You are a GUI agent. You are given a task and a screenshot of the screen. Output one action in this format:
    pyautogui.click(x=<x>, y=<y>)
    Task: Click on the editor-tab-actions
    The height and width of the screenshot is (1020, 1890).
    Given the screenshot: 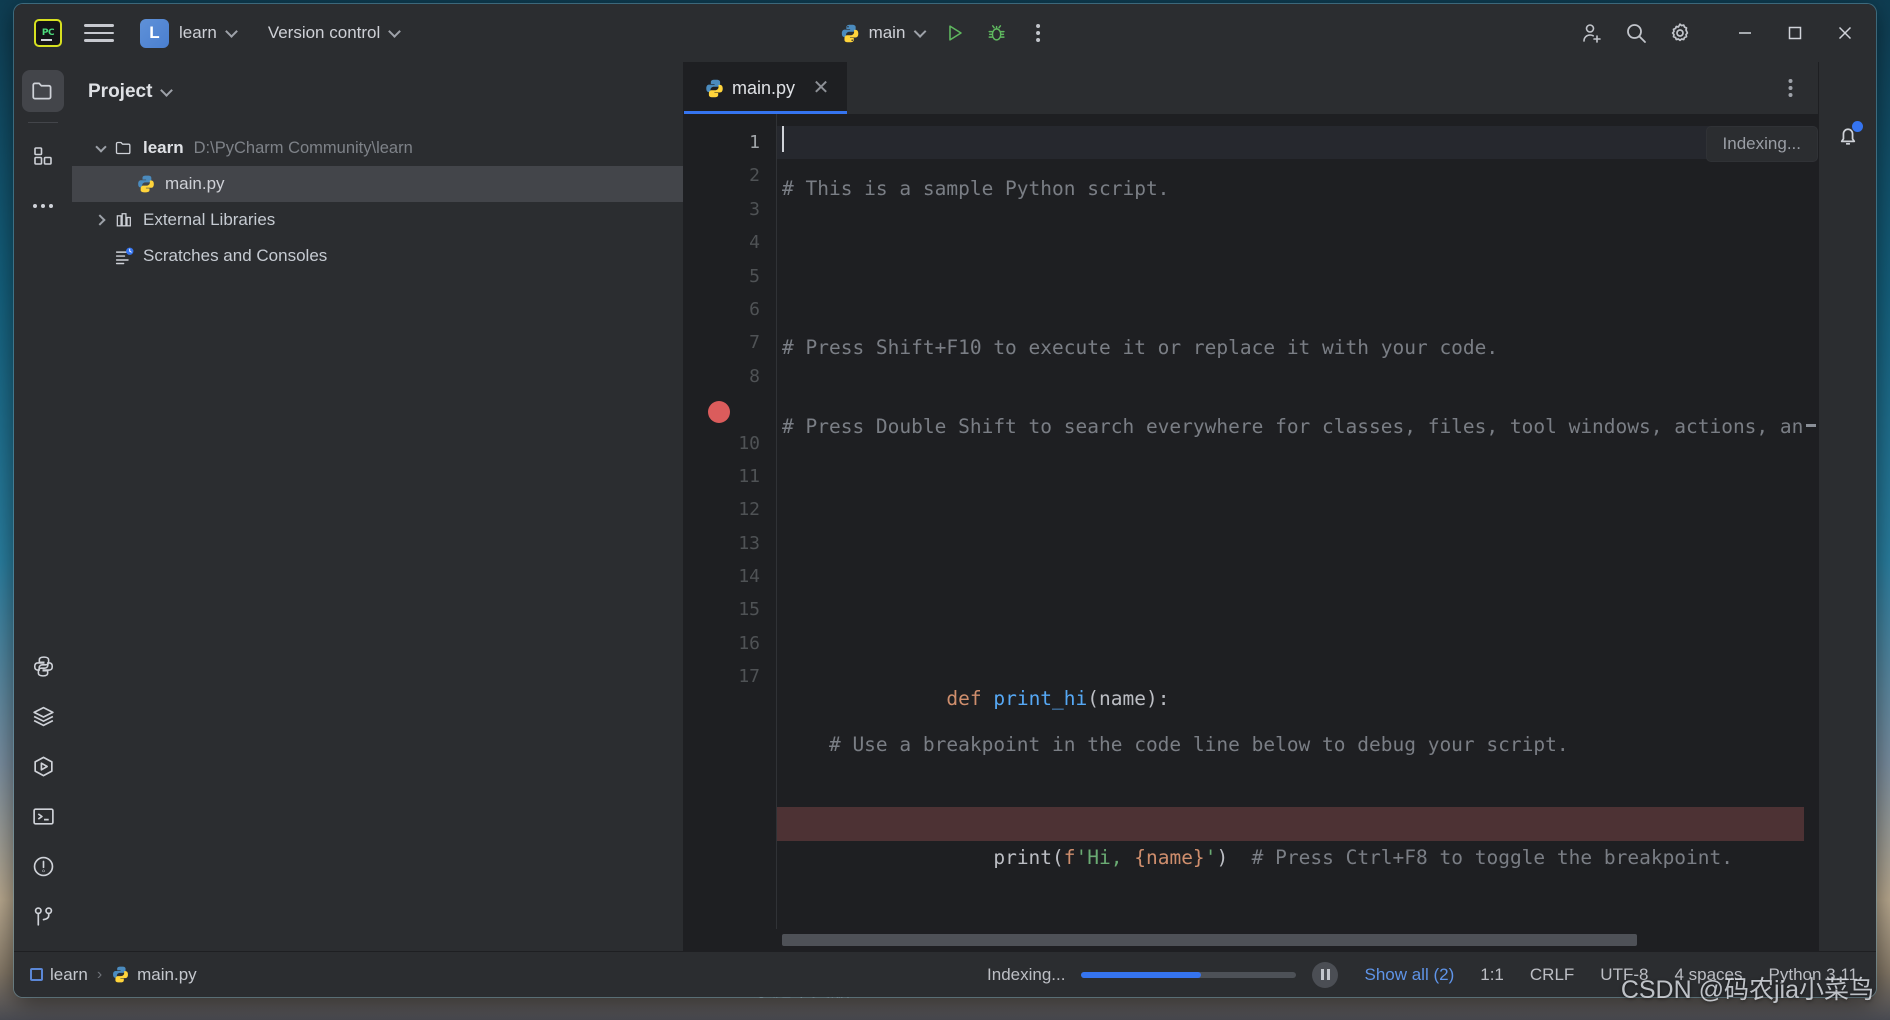 What is the action you would take?
    pyautogui.click(x=1794, y=88)
    